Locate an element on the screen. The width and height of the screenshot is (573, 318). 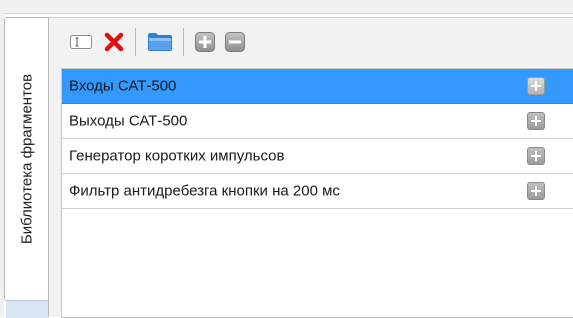
next-tab-stub is located at coordinates (27, 309).